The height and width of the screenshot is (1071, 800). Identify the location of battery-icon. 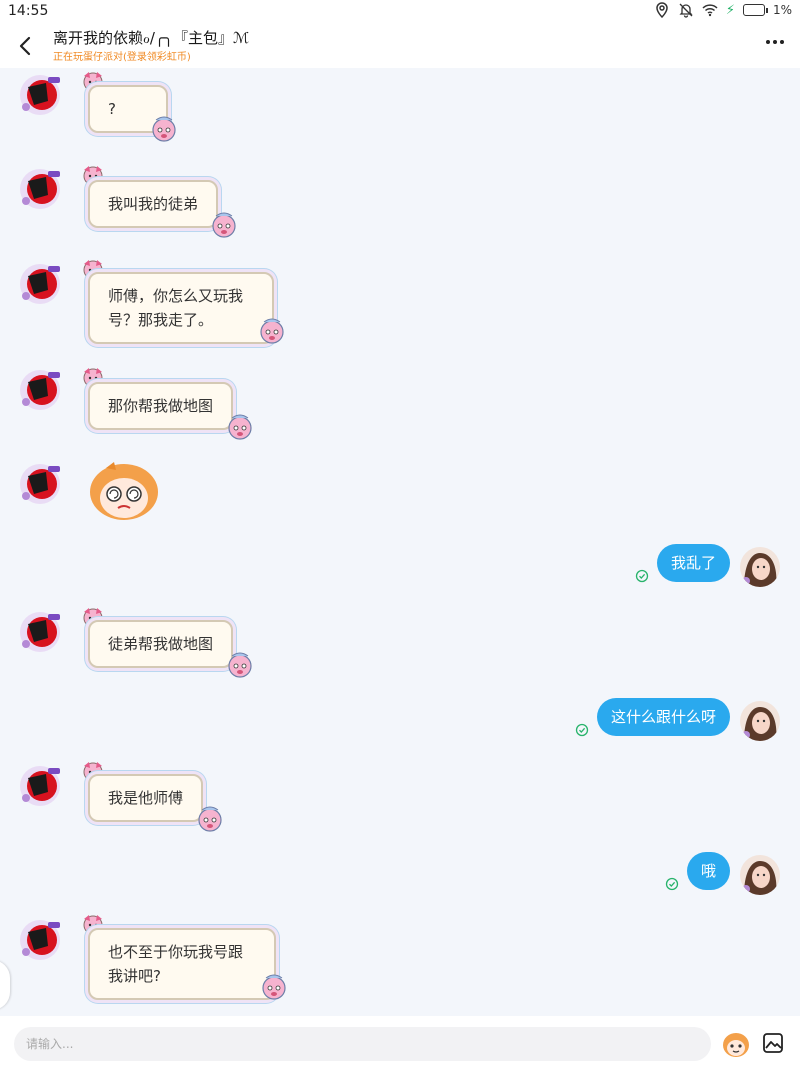
(755, 10).